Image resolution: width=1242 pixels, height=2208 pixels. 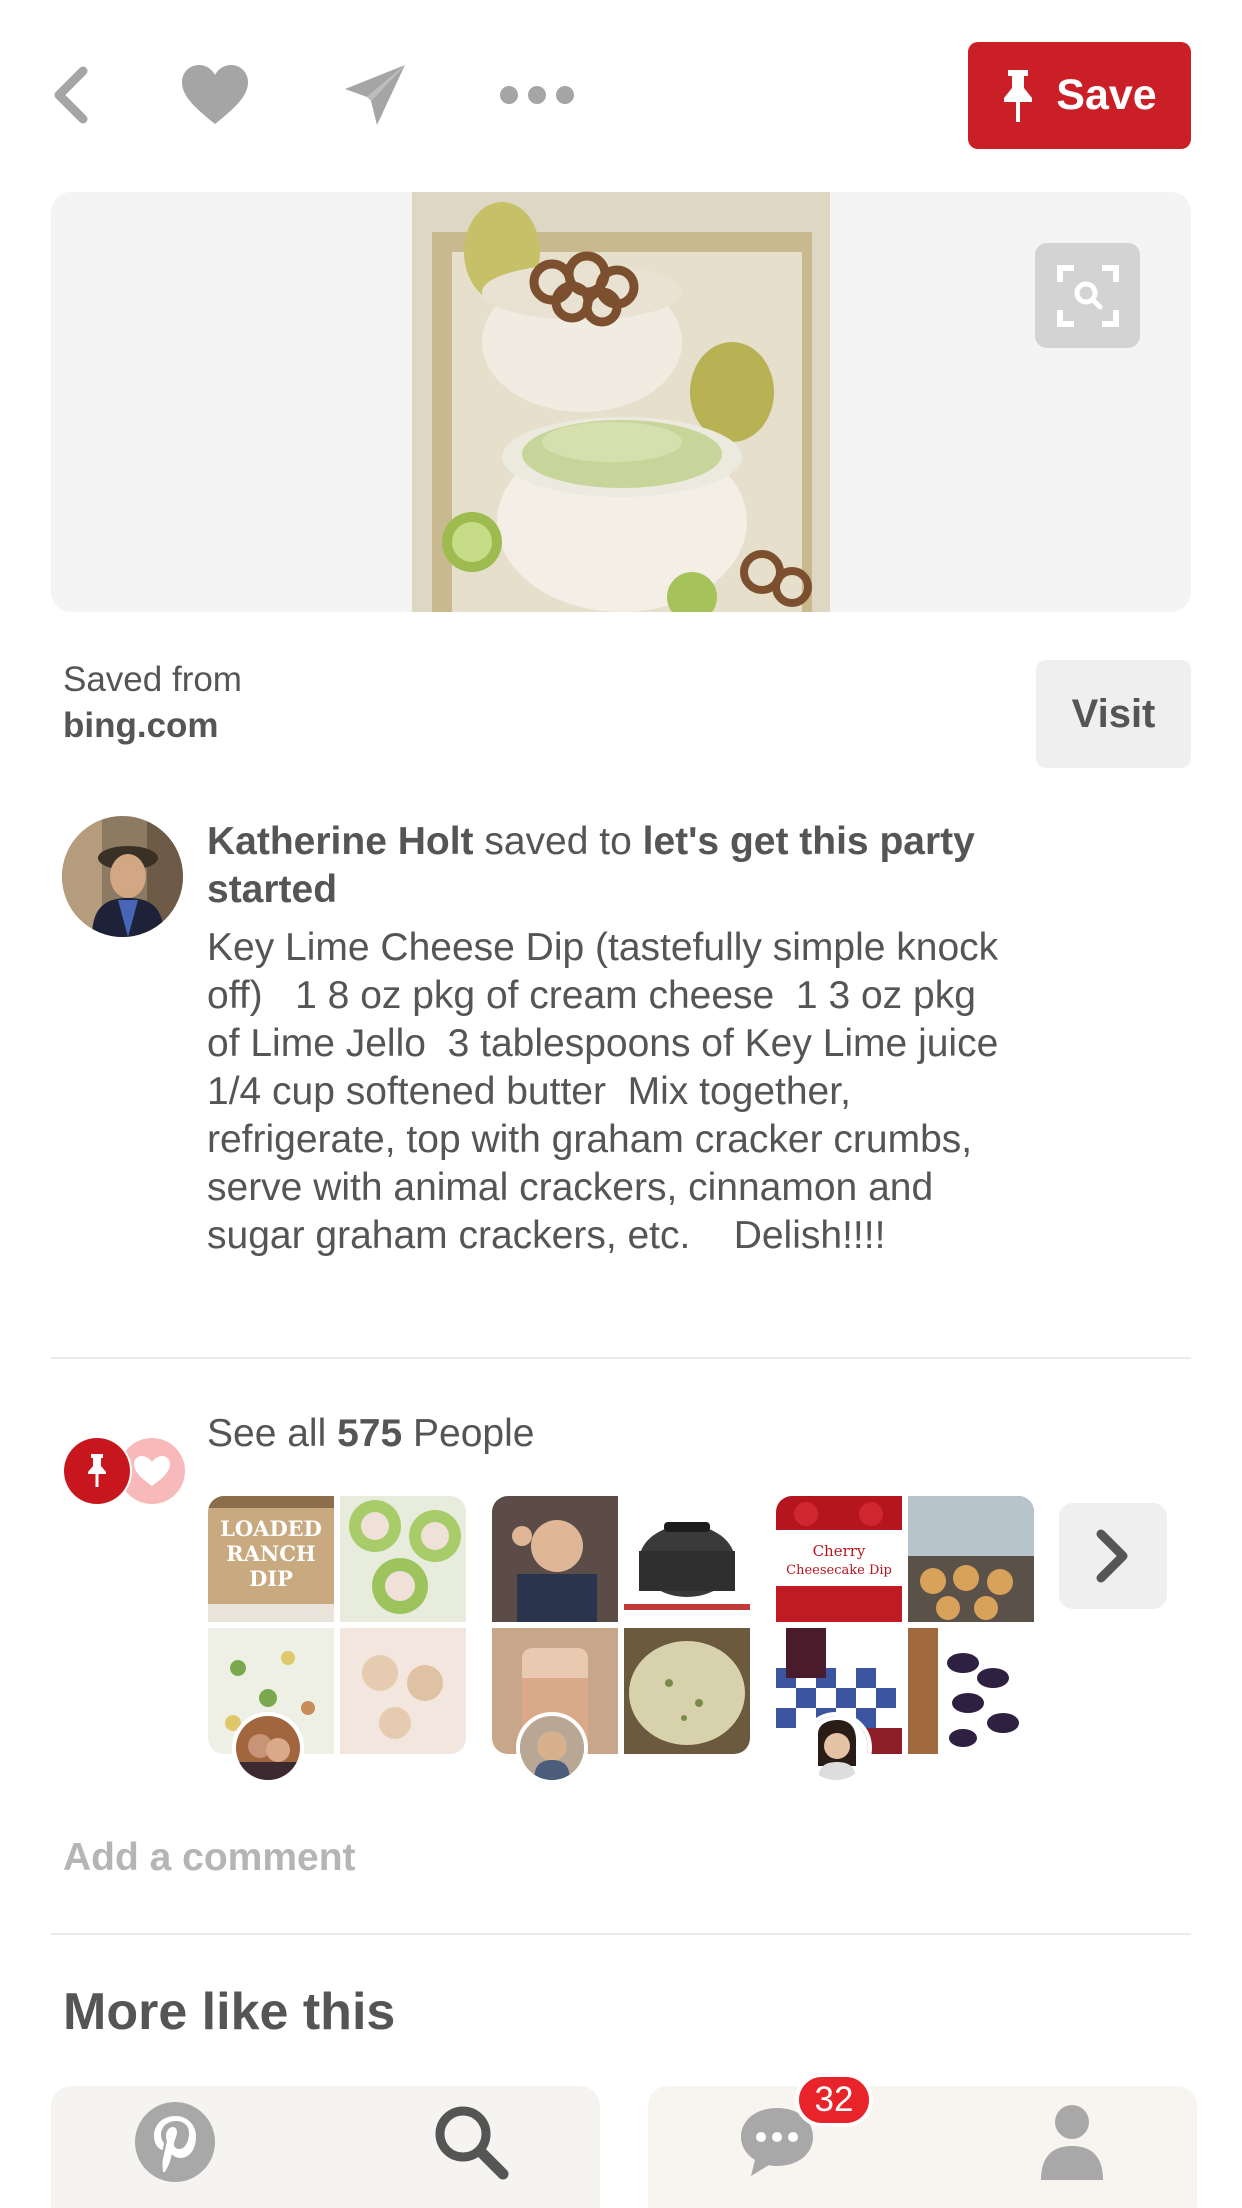 I want to click on svg-text: Cheesecake Dip, so click(x=839, y=1570).